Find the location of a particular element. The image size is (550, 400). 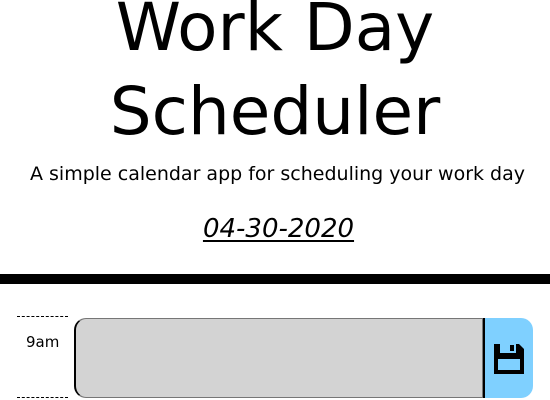

floppy-disk-icon is located at coordinates (509, 359).